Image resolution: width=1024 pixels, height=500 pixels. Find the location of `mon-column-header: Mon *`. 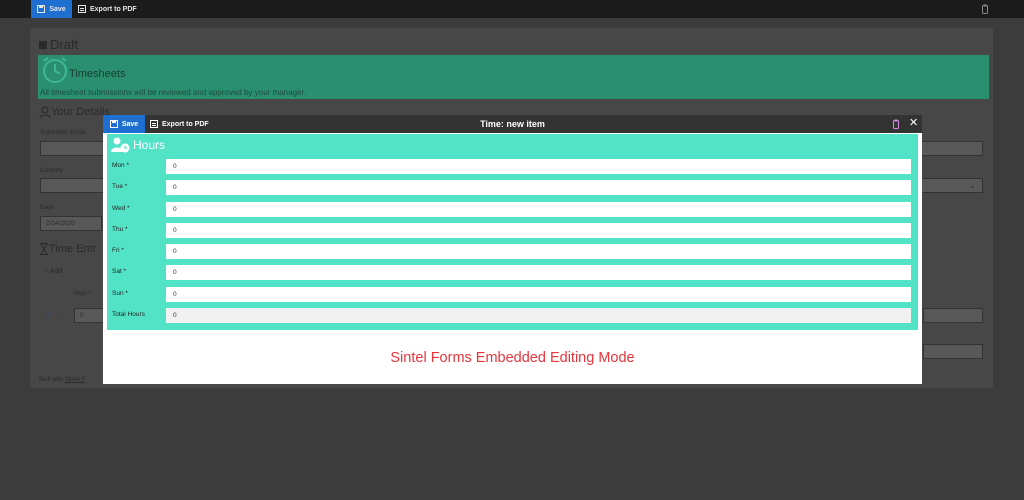

mon-column-header: Mon * is located at coordinates (82, 293).